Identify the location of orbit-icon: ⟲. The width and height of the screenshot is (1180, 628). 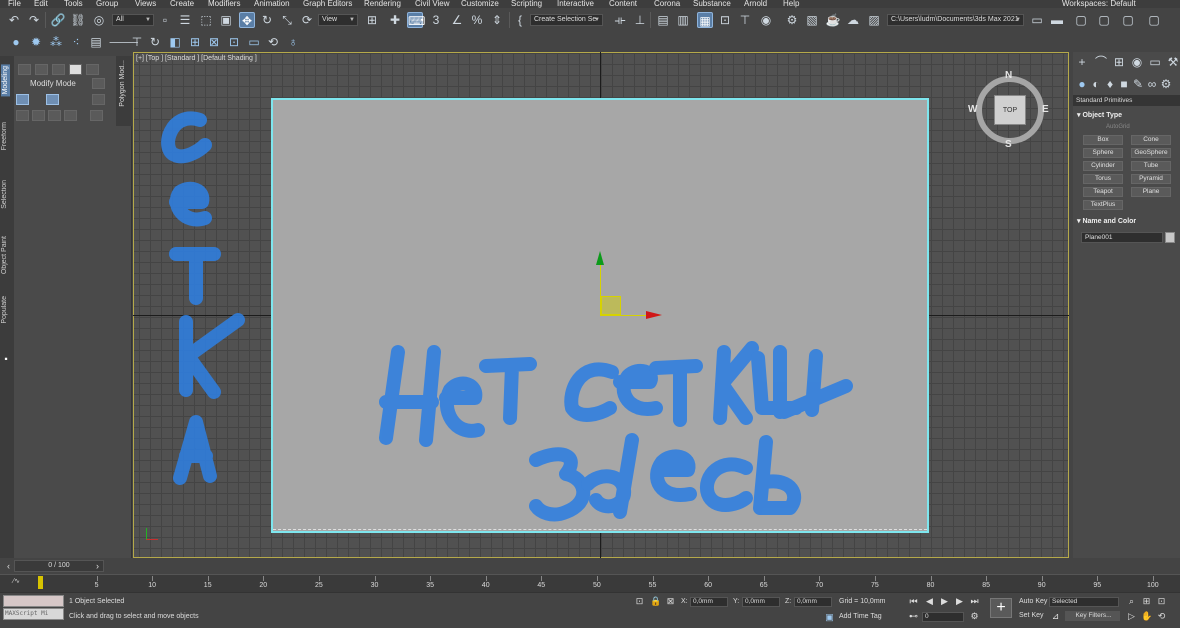
(1161, 616).